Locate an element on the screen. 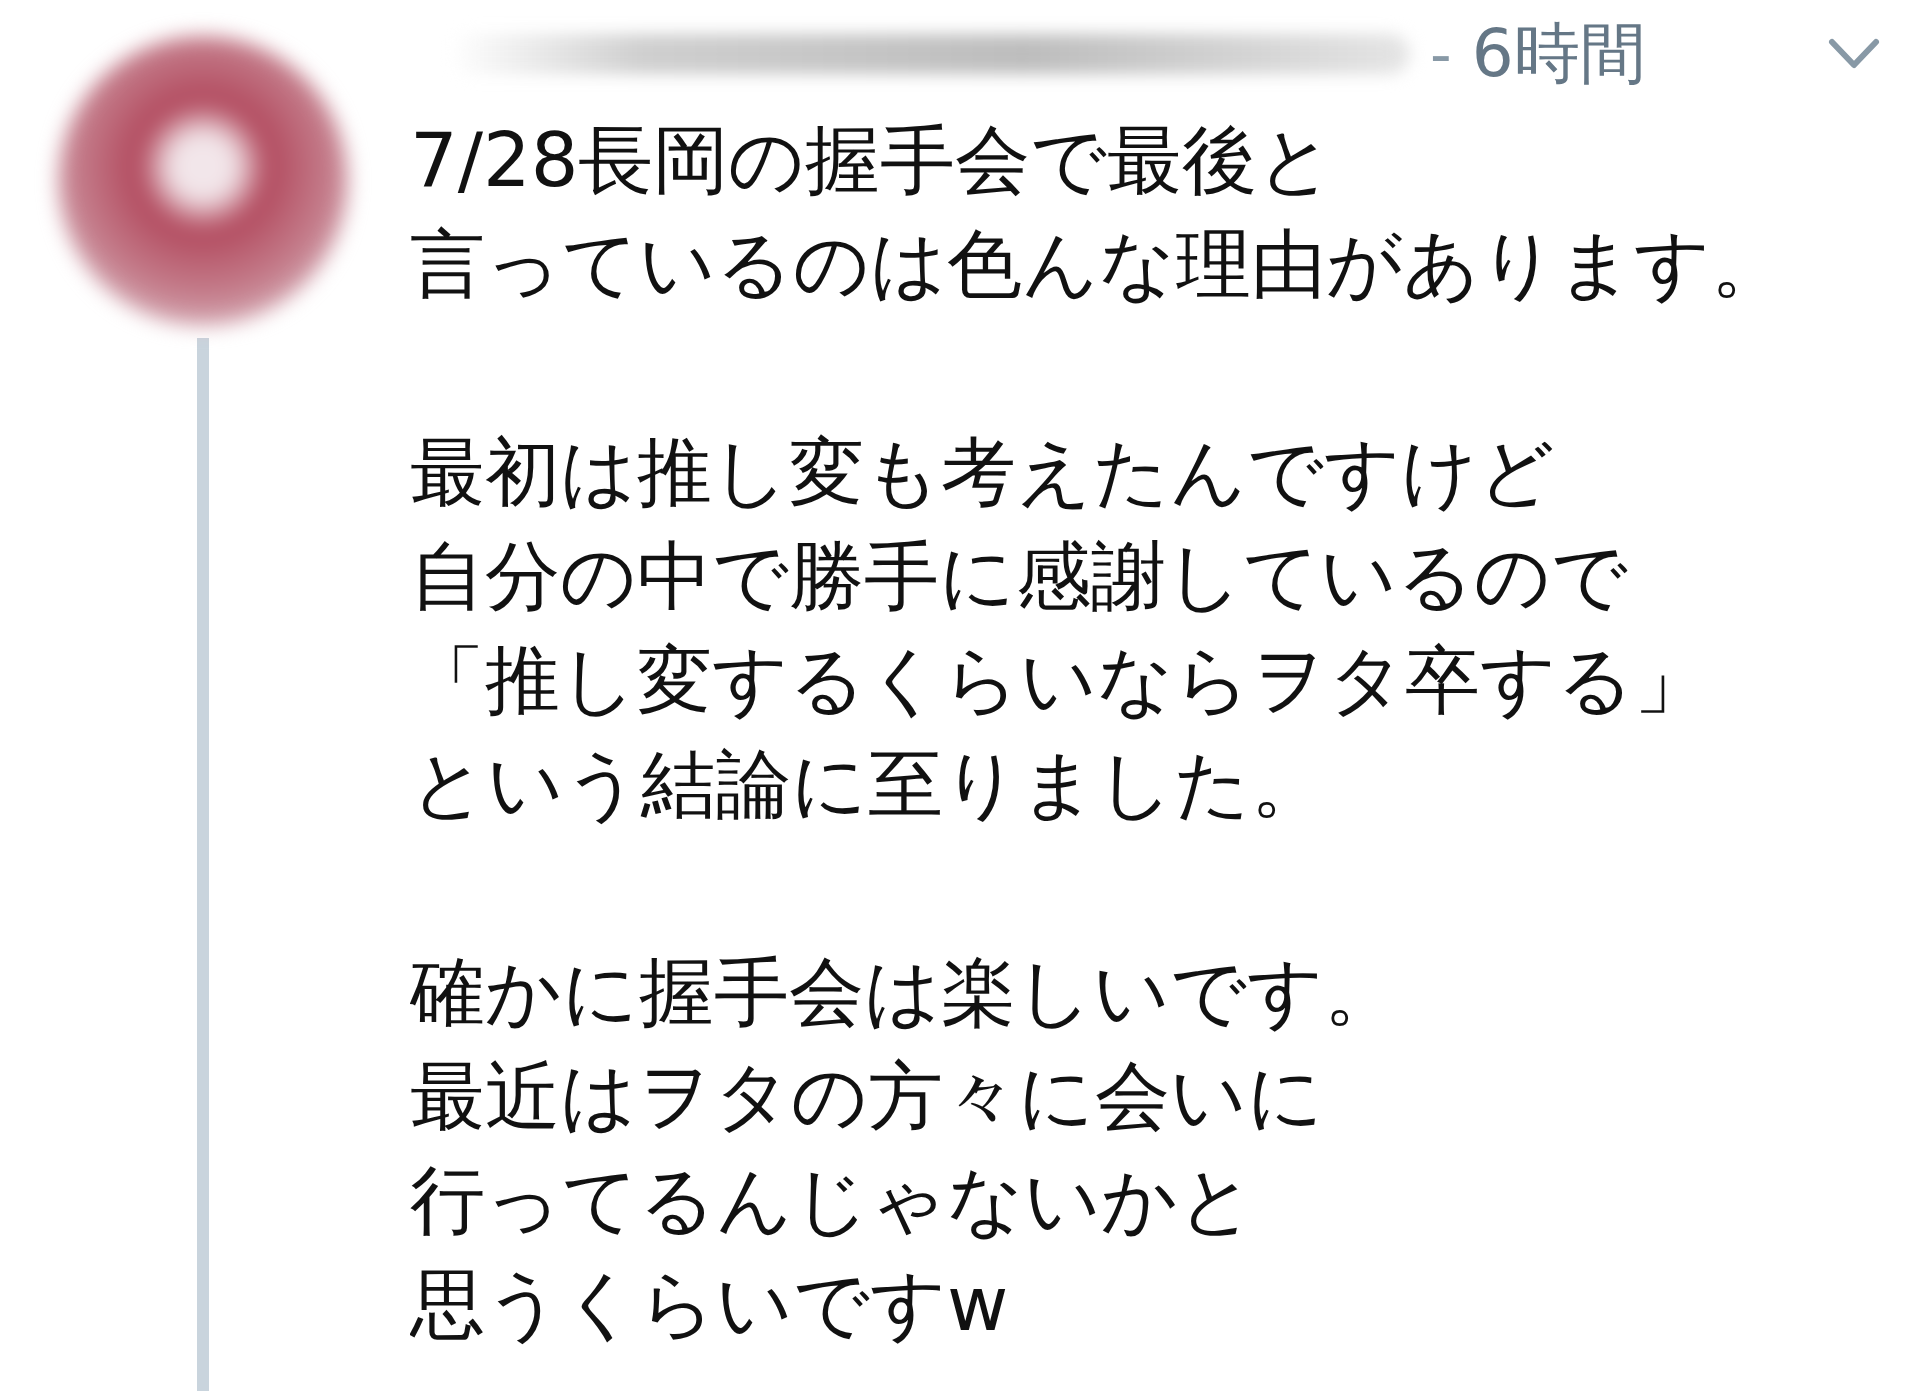  tweet-paragraph: 7/28長岡の握手会で最後と 言っているのは色んな理由があります。 is located at coordinates (1098, 212).